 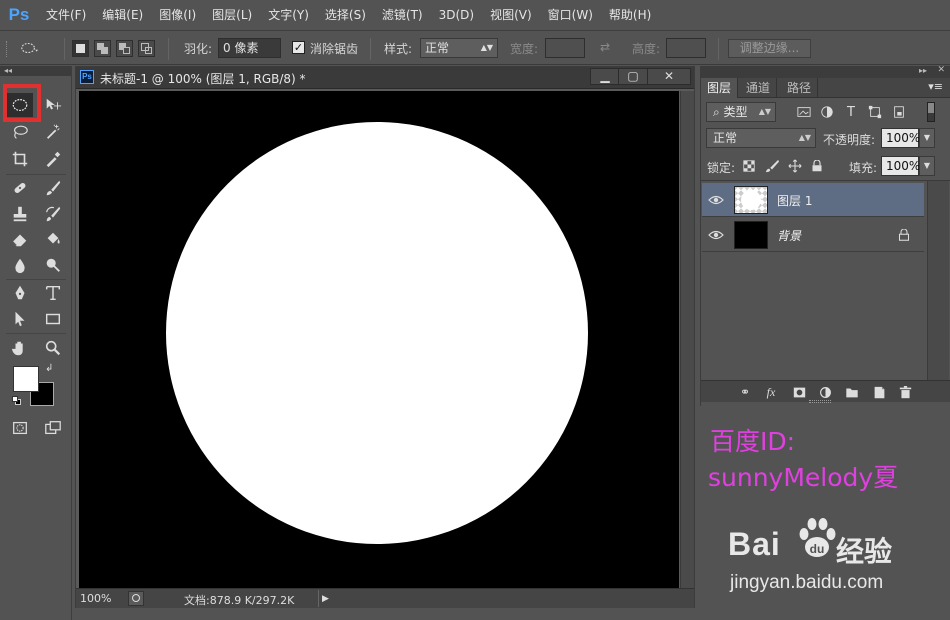 I want to click on swap-icon: ⇄, so click(x=605, y=47).